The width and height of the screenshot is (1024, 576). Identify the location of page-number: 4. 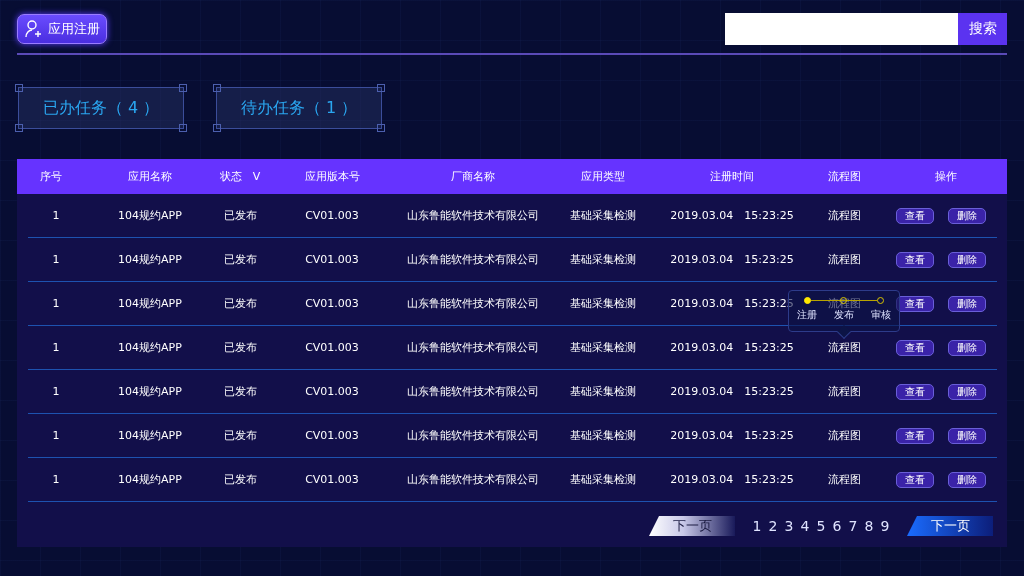
(805, 526).